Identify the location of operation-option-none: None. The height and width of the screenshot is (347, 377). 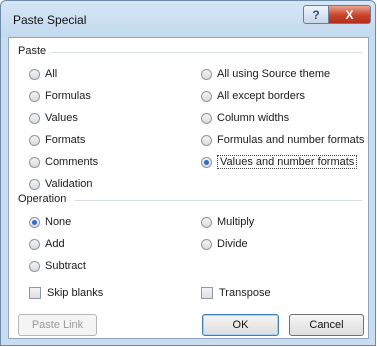
(50, 222).